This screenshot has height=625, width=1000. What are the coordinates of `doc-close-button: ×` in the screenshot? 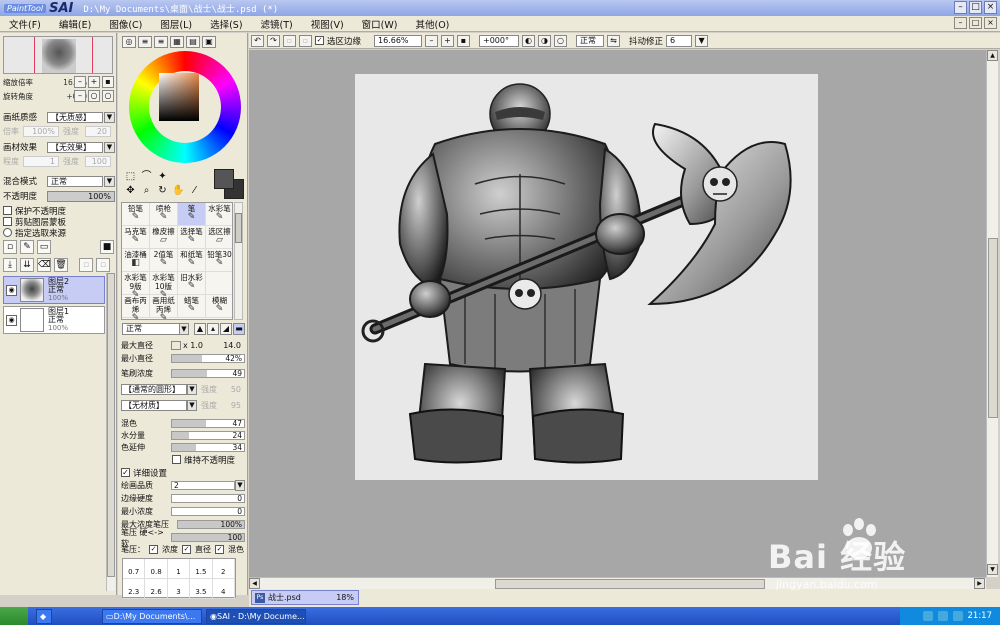 It's located at (990, 23).